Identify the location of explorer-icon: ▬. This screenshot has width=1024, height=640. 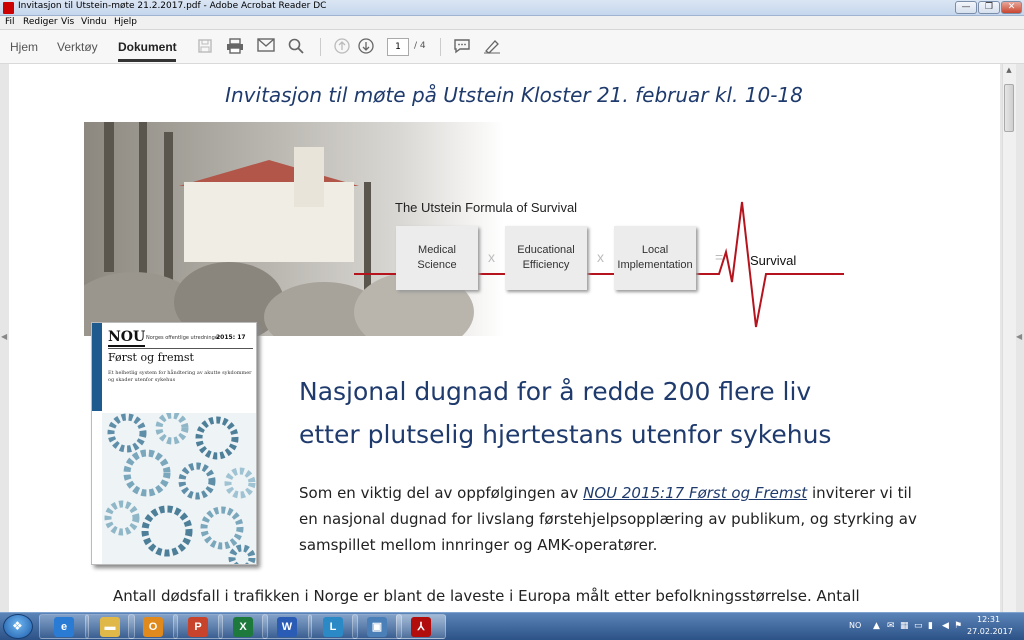
(110, 626).